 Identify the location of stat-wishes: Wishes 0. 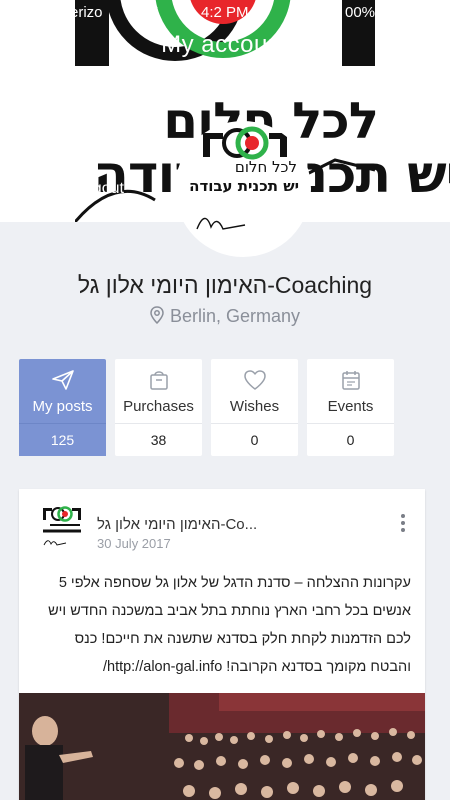
(254, 407).